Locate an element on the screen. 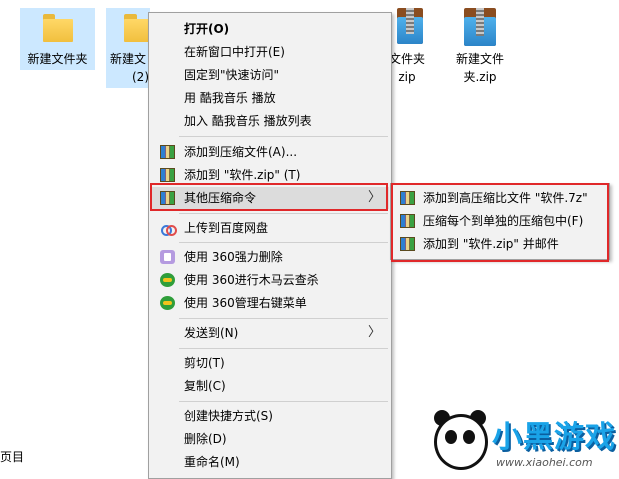  menu-item-other-compress: 其他压缩命令 〉 is located at coordinates (270, 198).